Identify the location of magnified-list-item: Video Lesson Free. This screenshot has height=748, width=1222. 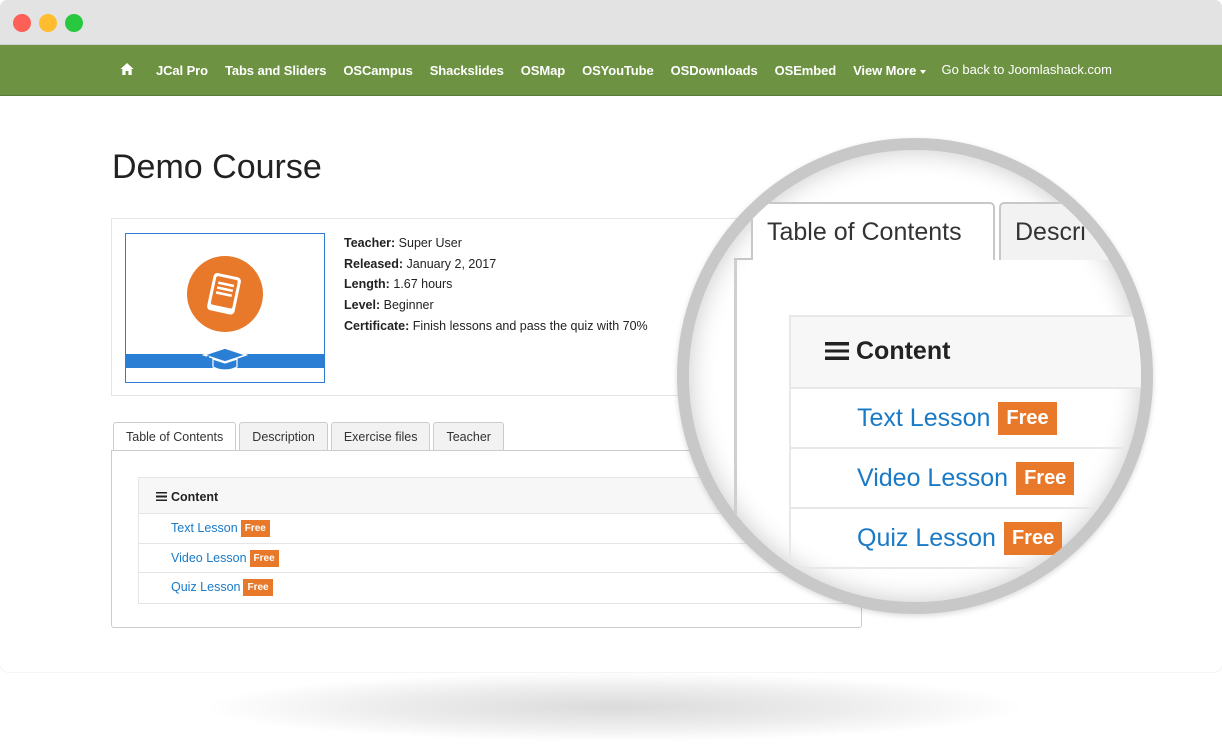
(966, 479).